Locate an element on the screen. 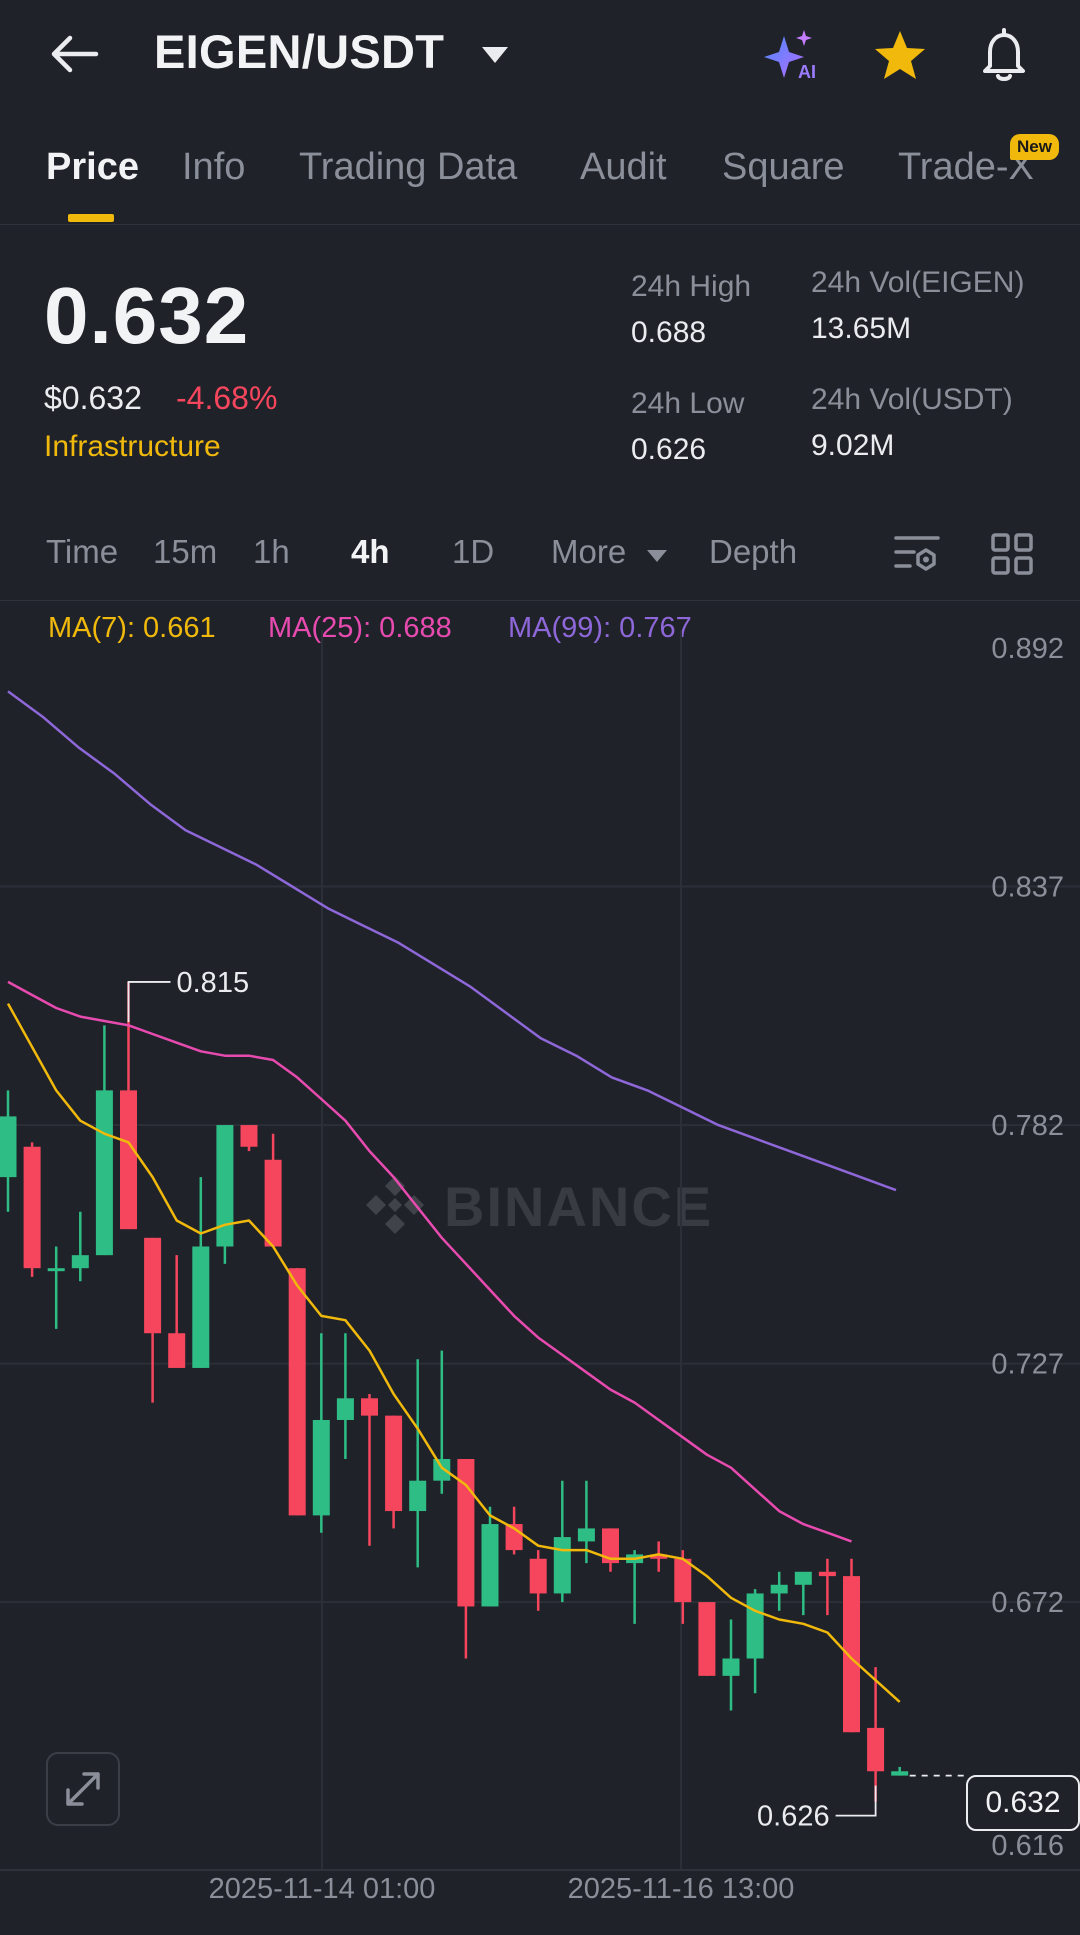 Image resolution: width=1080 pixels, height=1935 pixels. stat-24h-vol-quote-label: 24h Vol(USDT) is located at coordinates (912, 399).